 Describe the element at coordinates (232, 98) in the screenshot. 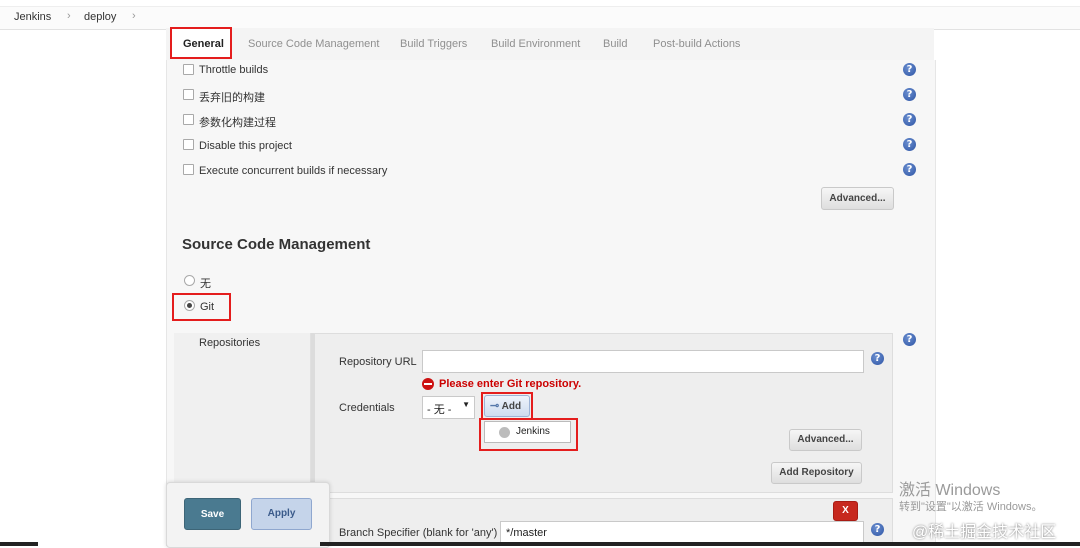

I see `discard-old-builds-label: 丢弃旧的构建` at that location.